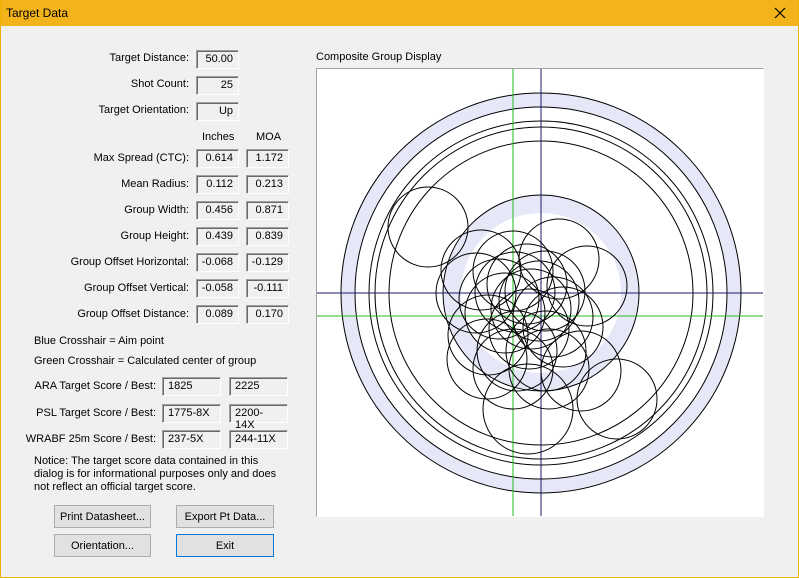 The image size is (799, 578). I want to click on ara-score-field: 1825, so click(191, 386).